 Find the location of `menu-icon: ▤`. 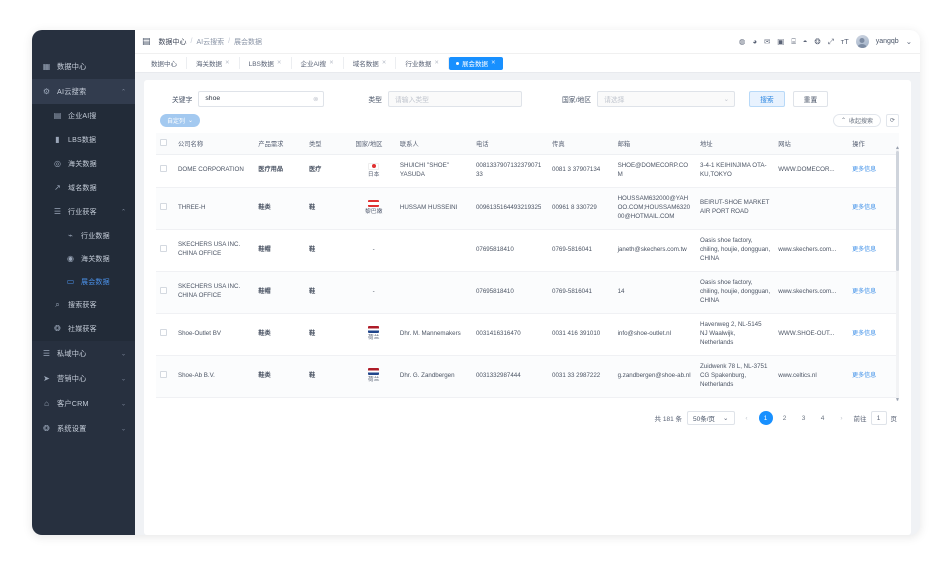

menu-icon: ▤ is located at coordinates (146, 41).